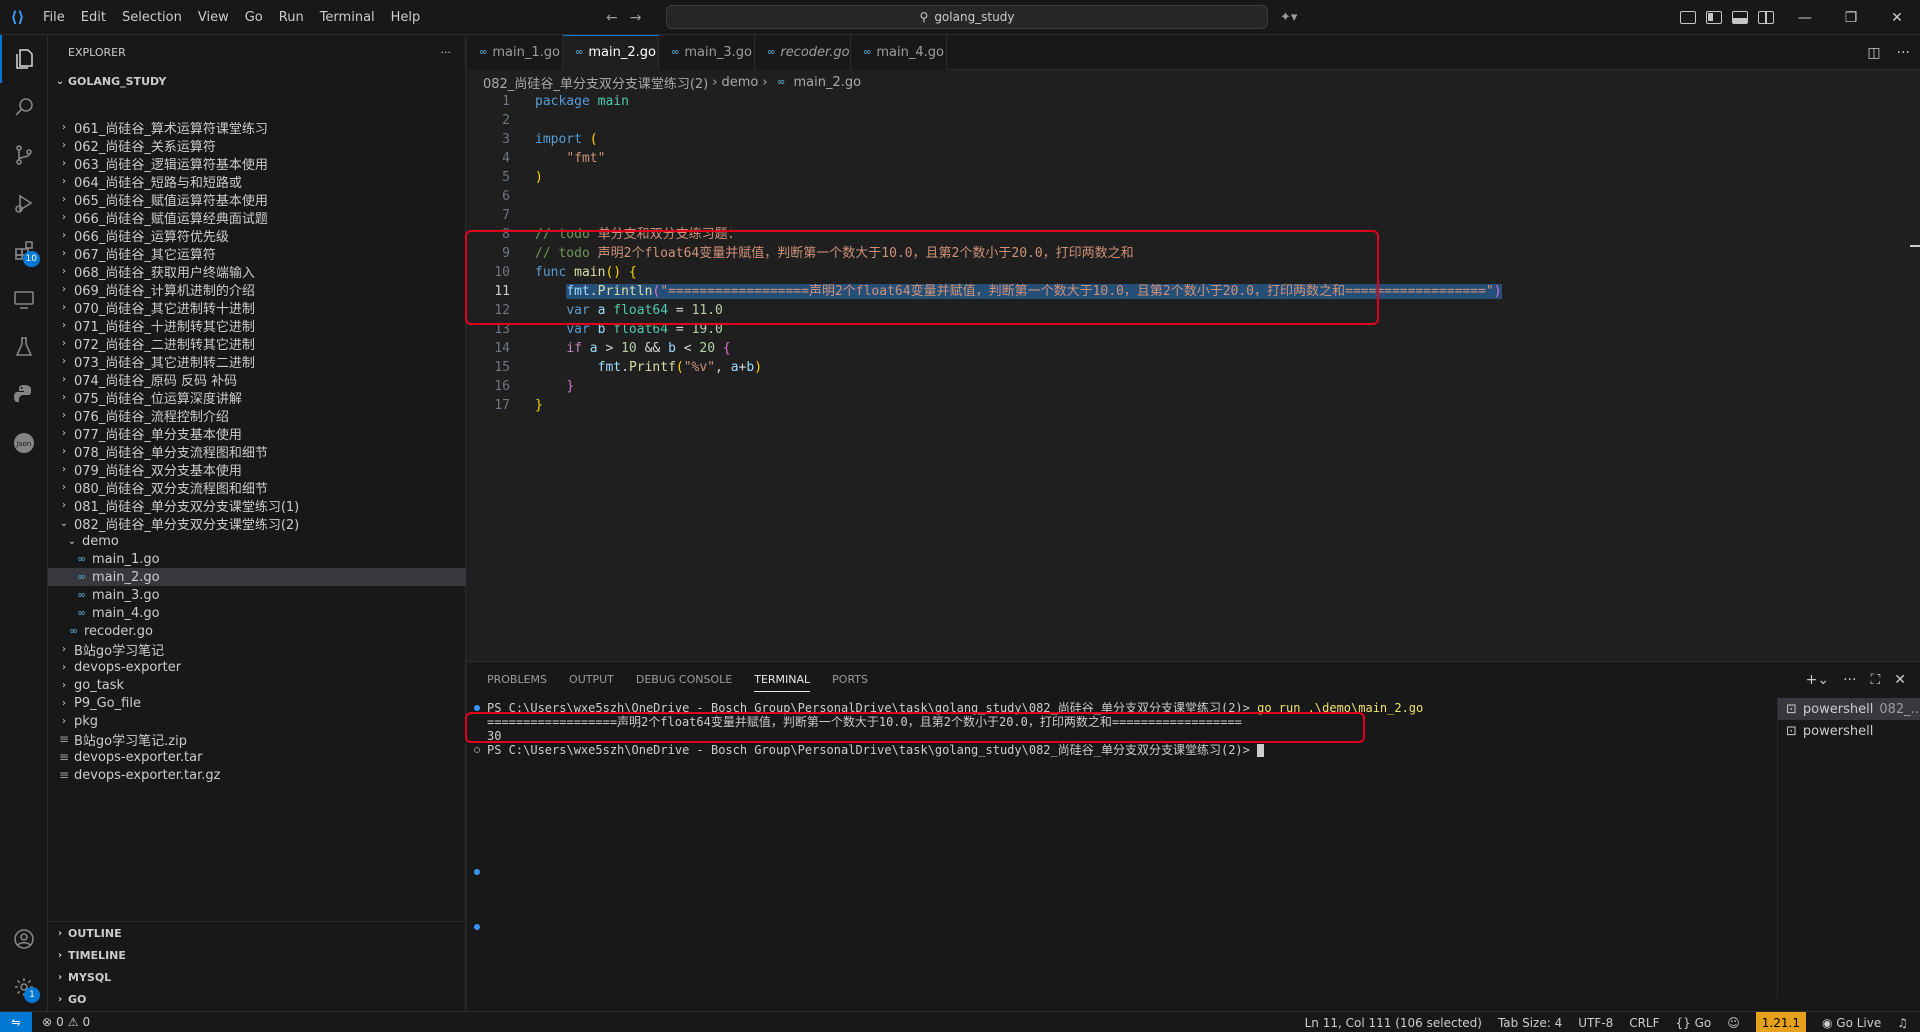  I want to click on search-view-icon, so click(24, 107).